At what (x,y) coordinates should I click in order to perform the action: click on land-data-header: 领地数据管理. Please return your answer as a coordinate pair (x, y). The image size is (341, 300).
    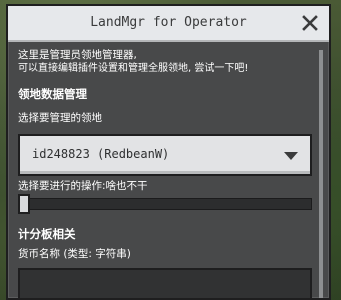
    Looking at the image, I should click on (52, 94).